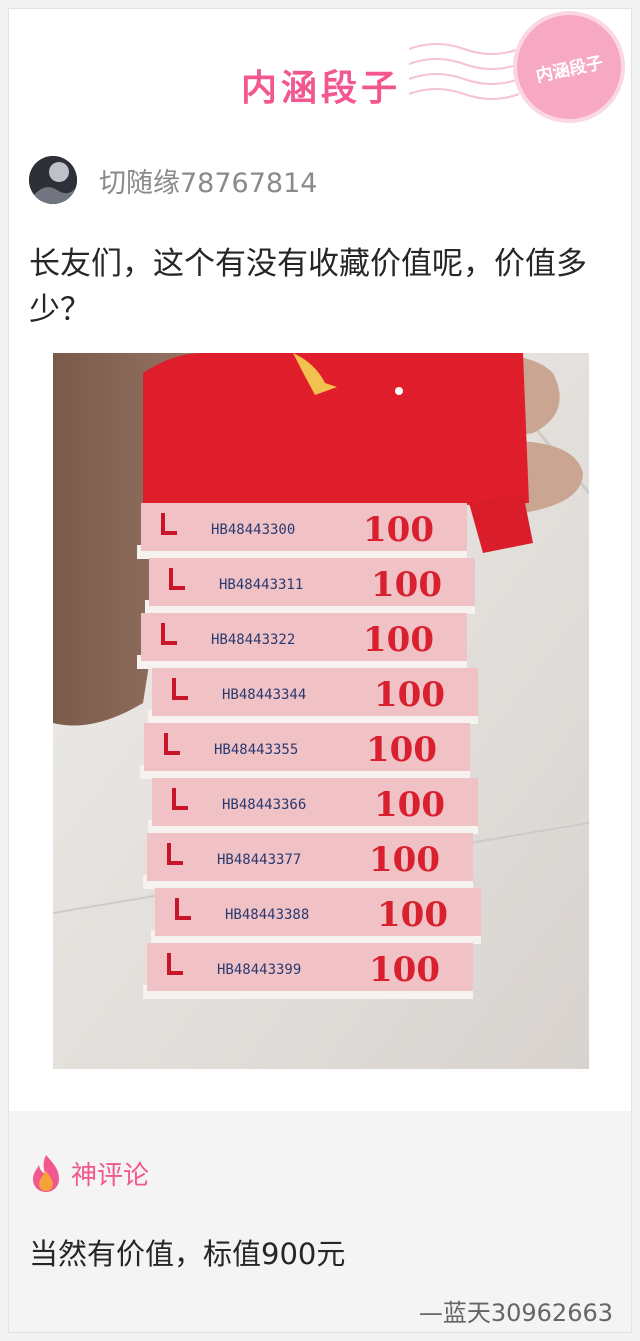 The width and height of the screenshot is (640, 1341). What do you see at coordinates (46, 1173) in the screenshot?
I see `flame-icon` at bounding box center [46, 1173].